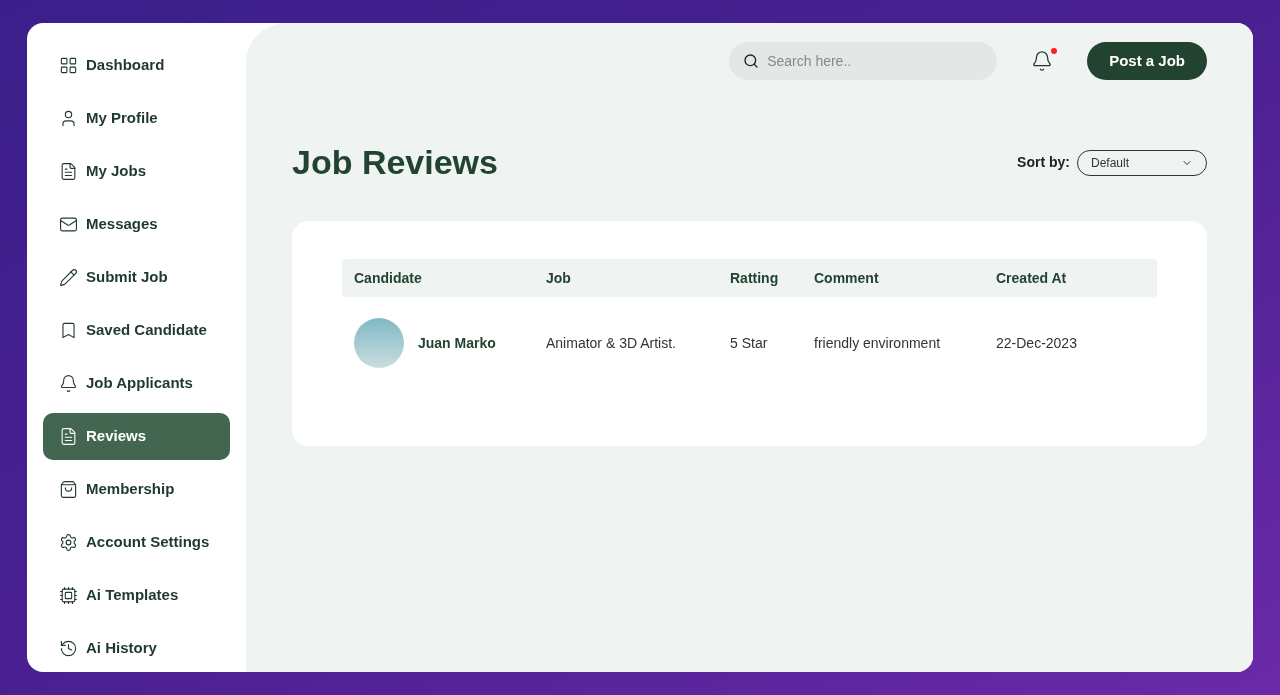  What do you see at coordinates (68, 118) in the screenshot?
I see `user-icon` at bounding box center [68, 118].